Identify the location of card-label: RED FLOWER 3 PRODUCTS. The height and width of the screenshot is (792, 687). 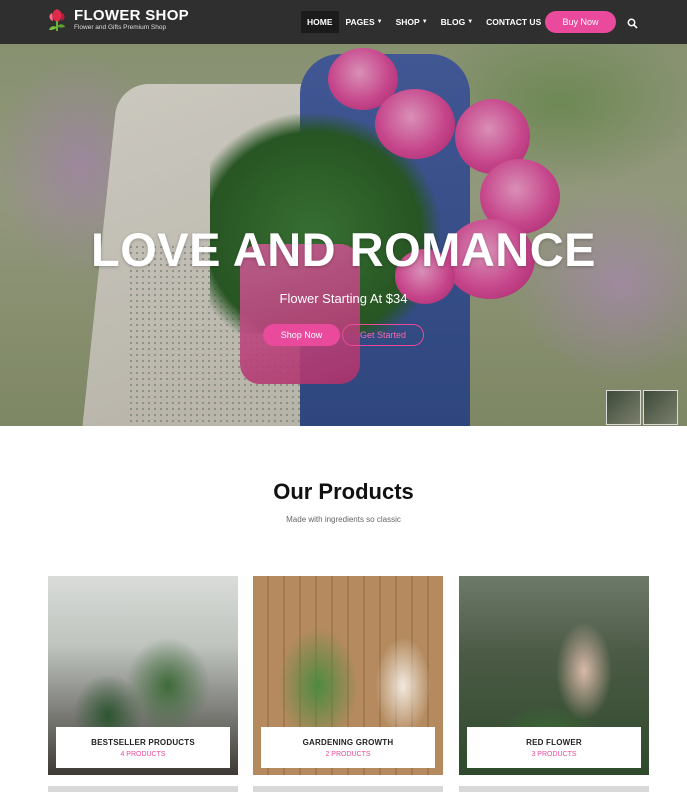
(554, 747).